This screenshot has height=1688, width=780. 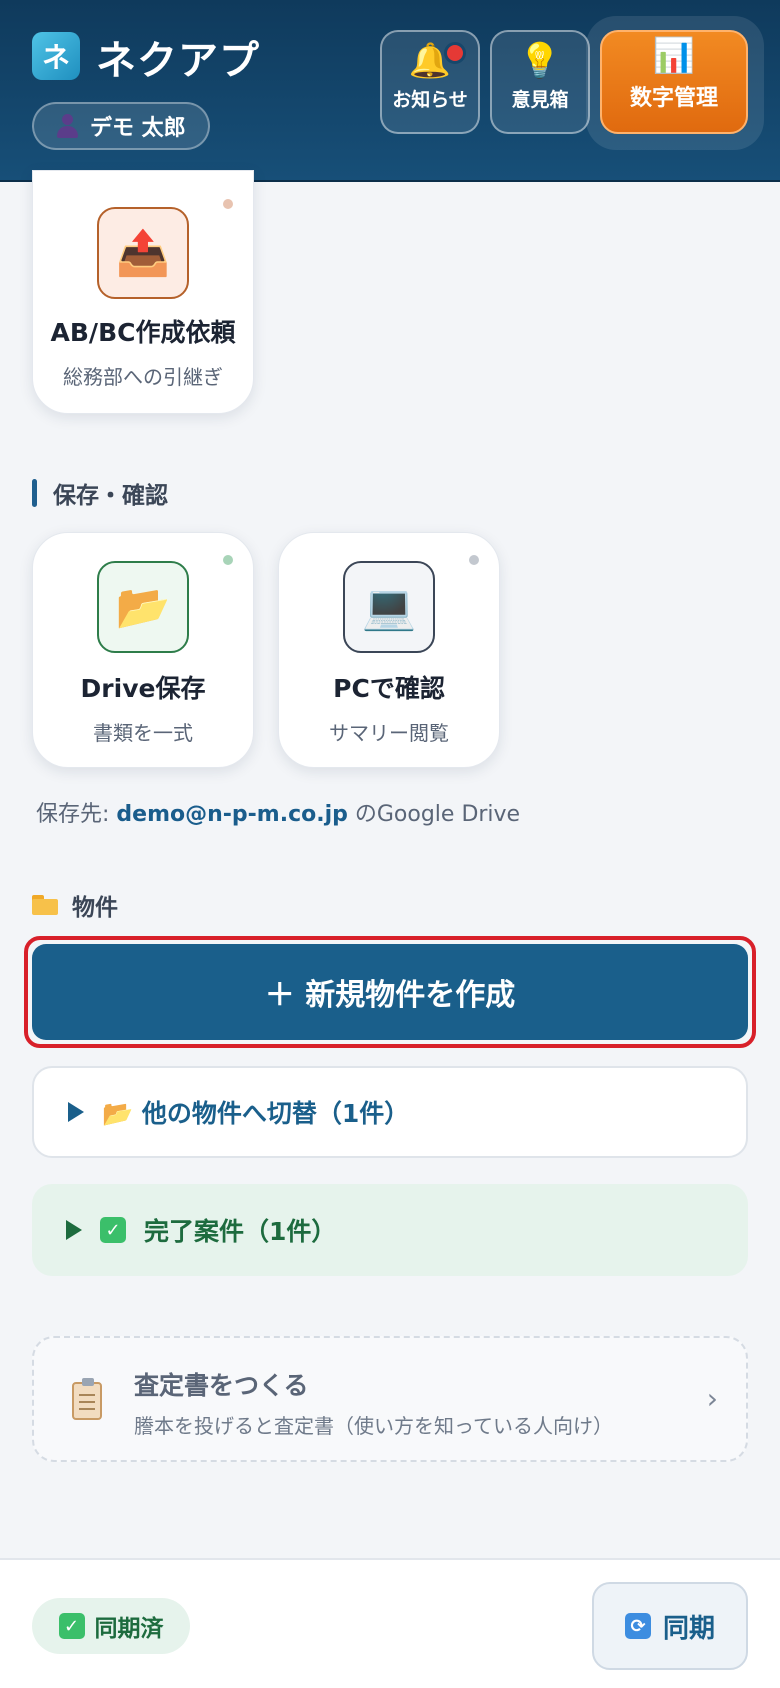 What do you see at coordinates (129, 1629) in the screenshot?
I see `sync-status-label: 同期済` at bounding box center [129, 1629].